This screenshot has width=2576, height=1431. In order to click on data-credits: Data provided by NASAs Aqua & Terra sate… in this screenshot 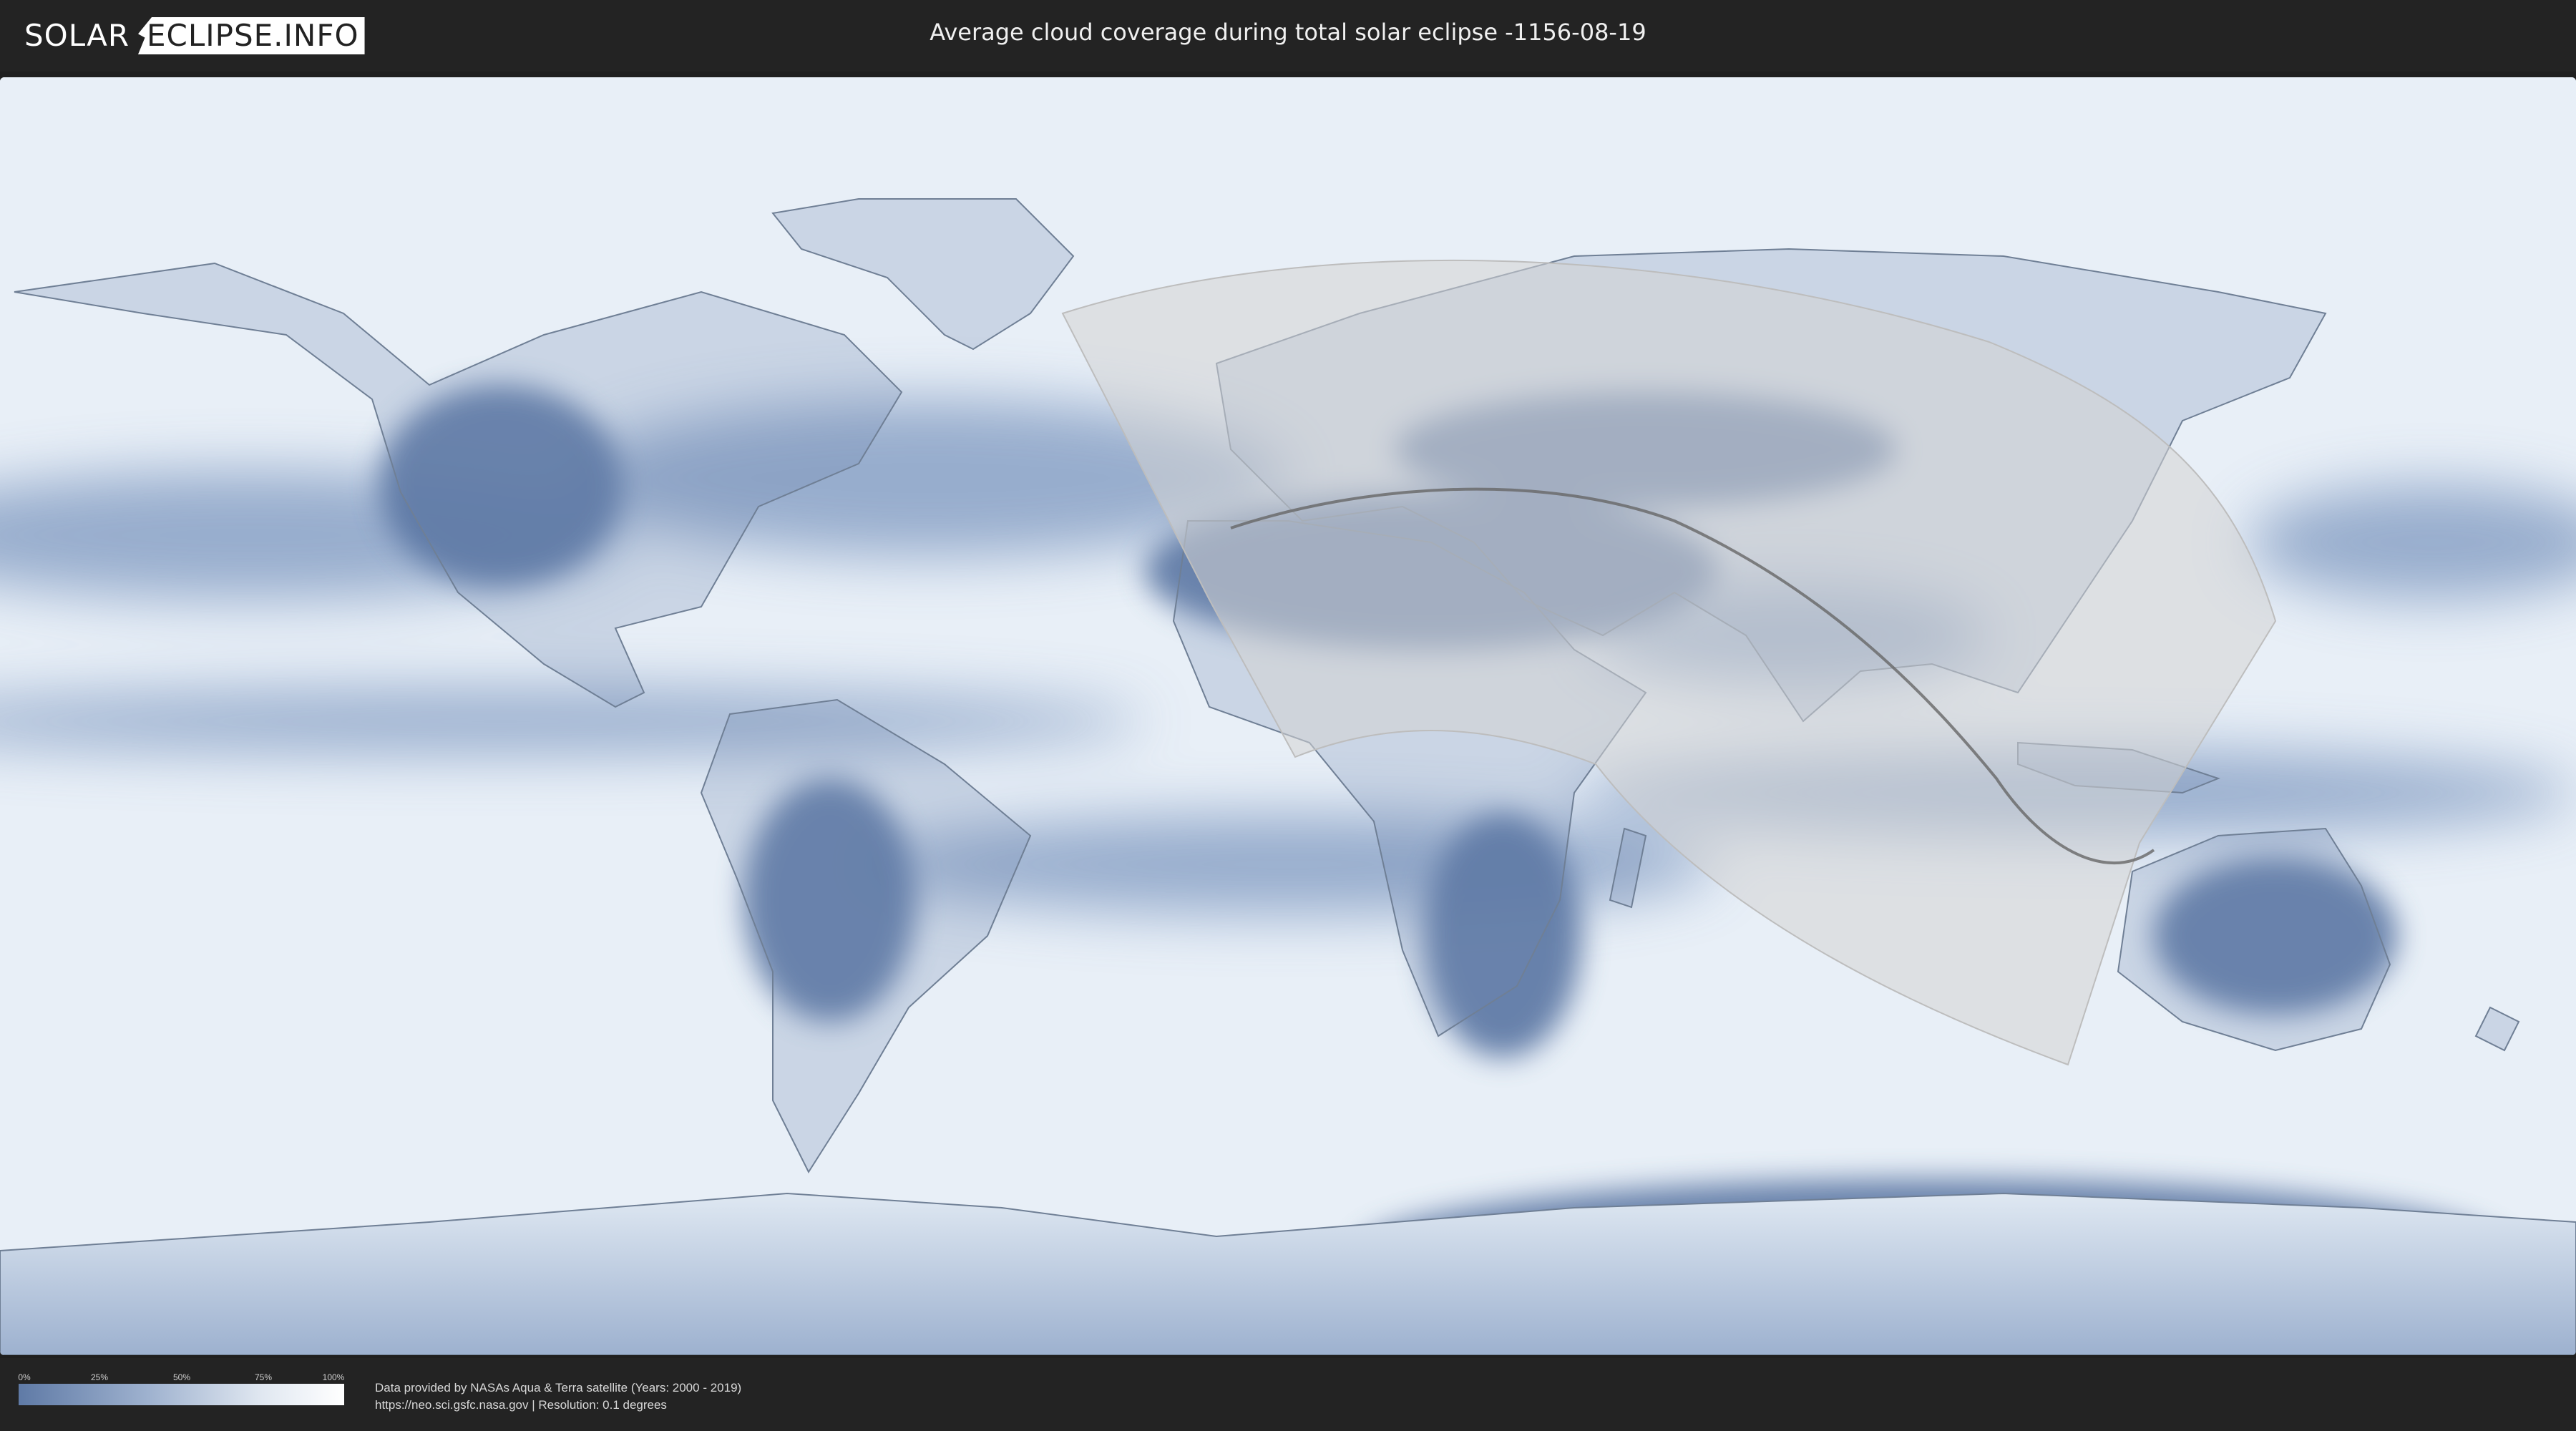, I will do `click(558, 1396)`.